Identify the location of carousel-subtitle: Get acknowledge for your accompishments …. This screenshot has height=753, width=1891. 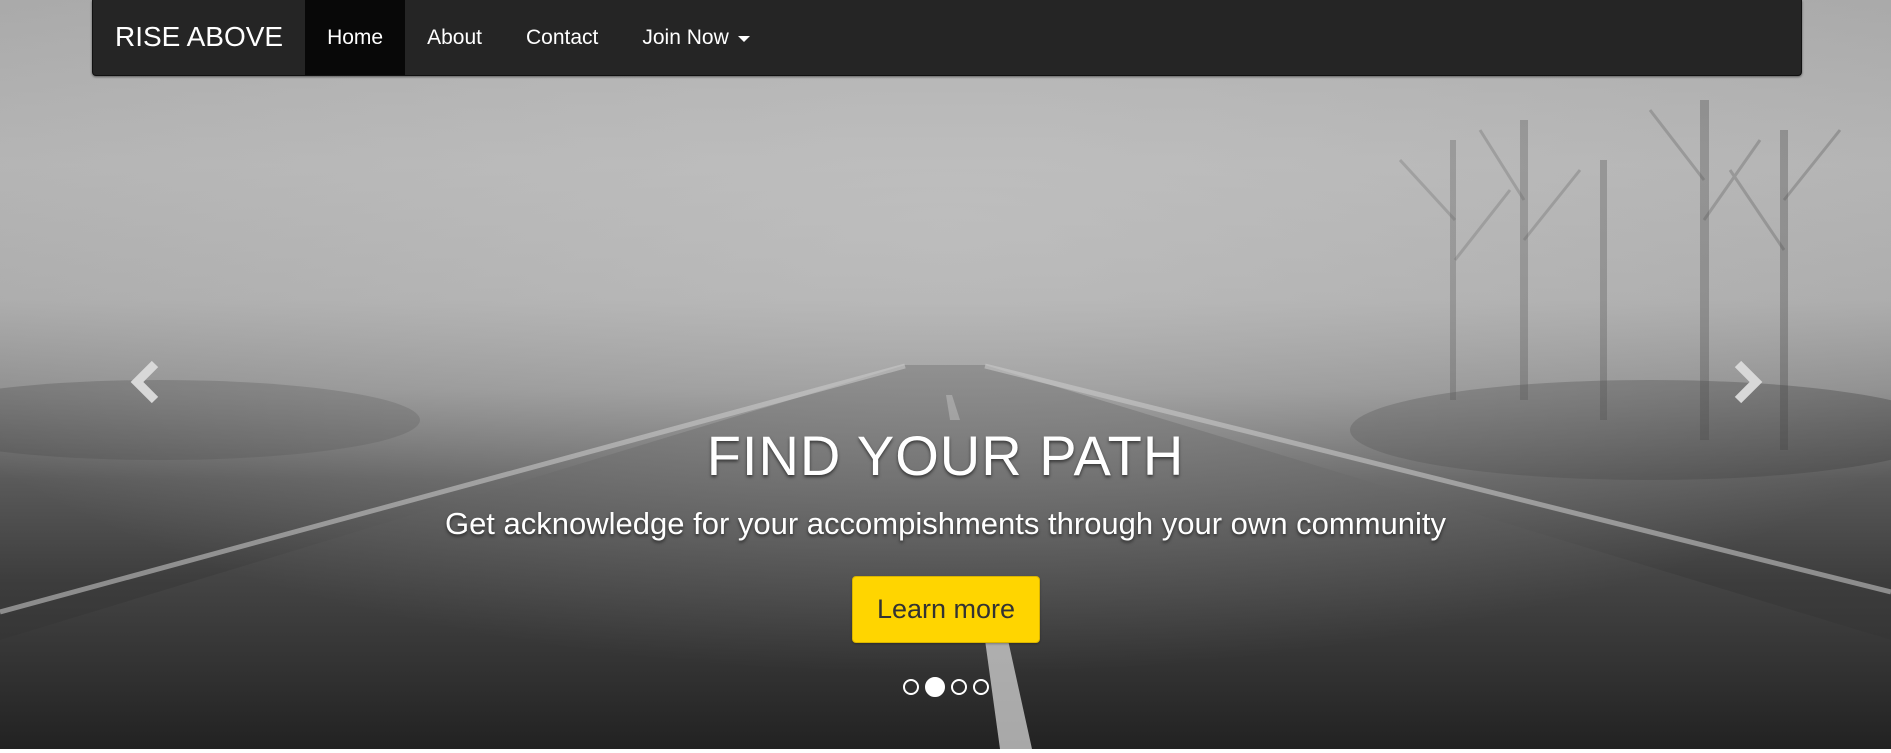
(945, 523).